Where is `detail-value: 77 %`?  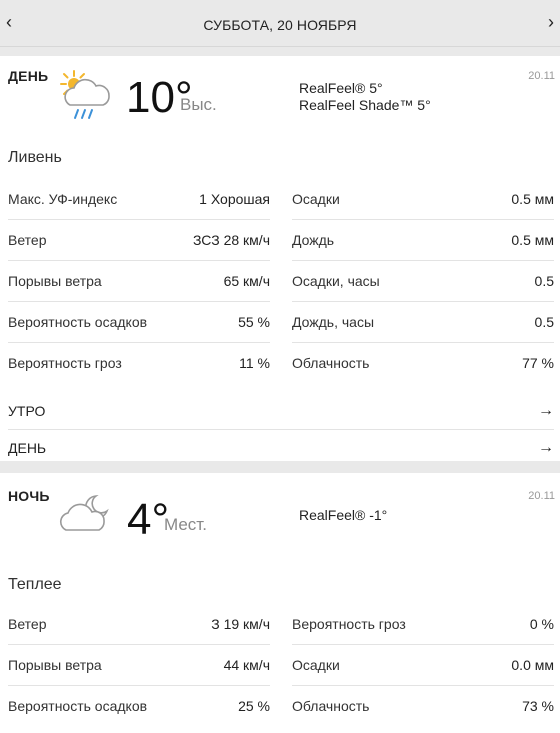
detail-value: 77 % is located at coordinates (538, 363).